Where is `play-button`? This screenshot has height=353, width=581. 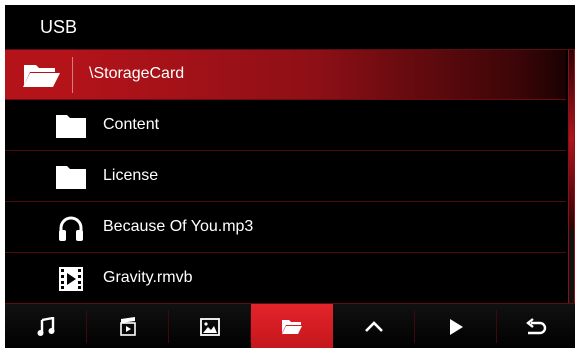
play-button is located at coordinates (456, 326).